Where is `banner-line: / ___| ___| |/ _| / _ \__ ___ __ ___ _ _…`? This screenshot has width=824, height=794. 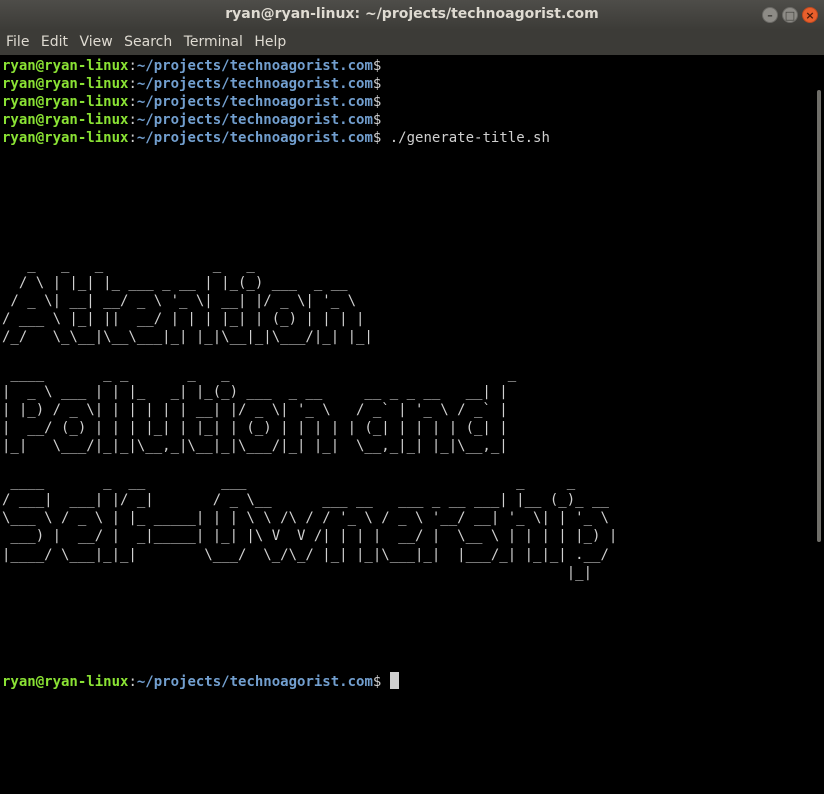 banner-line: / ___| ___| |/ _| / _ \__ ___ __ ___ _ _… is located at coordinates (305, 500).